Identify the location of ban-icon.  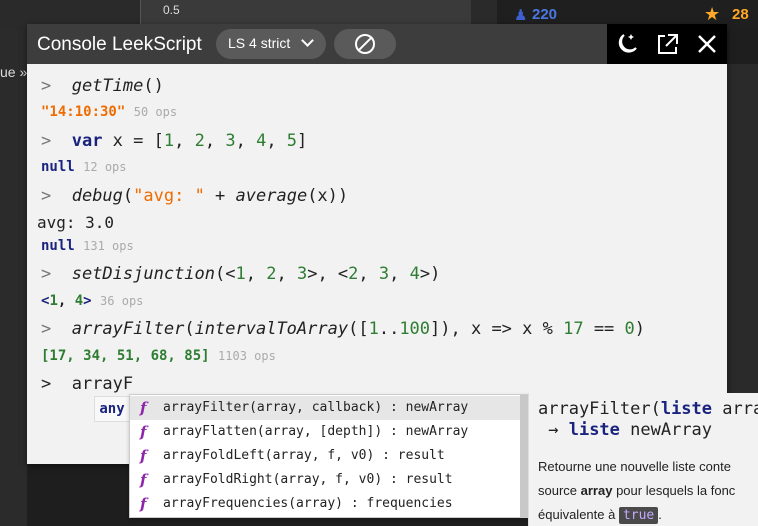
(365, 44).